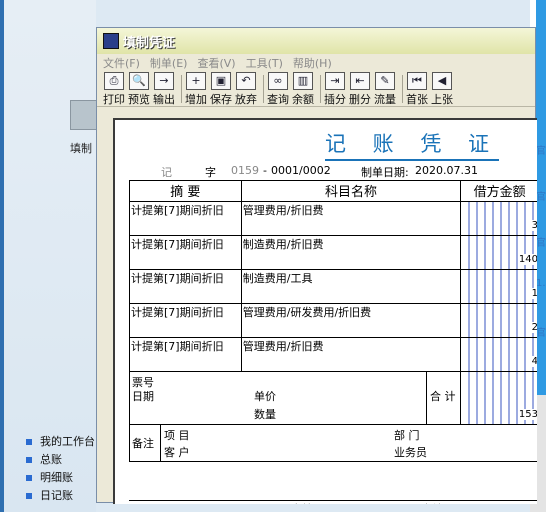 The width and height of the screenshot is (546, 512). Describe the element at coordinates (114, 80) in the screenshot. I see `printer-icon: ⎙` at that location.